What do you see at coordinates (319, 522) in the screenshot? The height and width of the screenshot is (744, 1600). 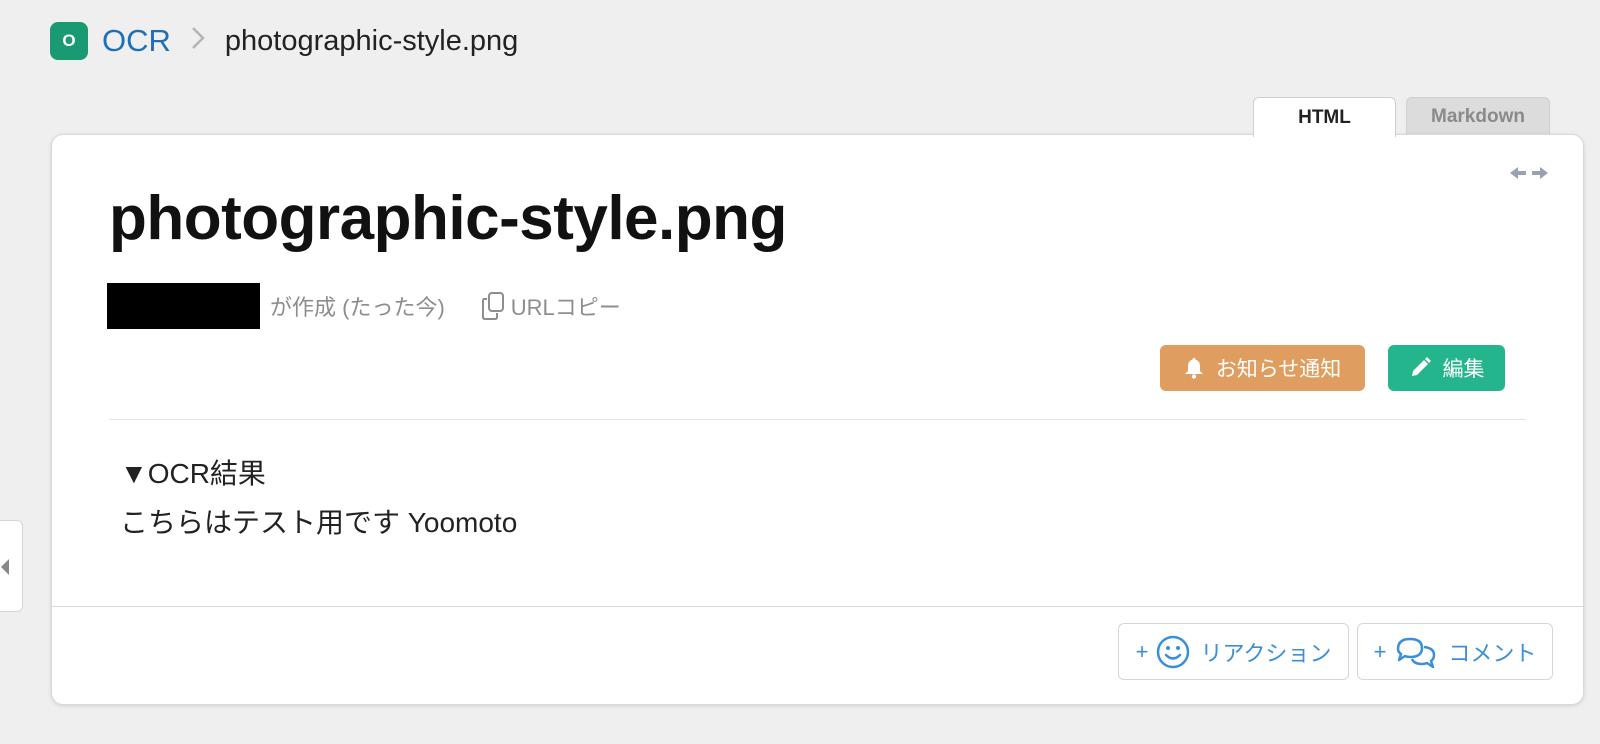 I see `content-line: こちらはテスト用です Yoomoto` at bounding box center [319, 522].